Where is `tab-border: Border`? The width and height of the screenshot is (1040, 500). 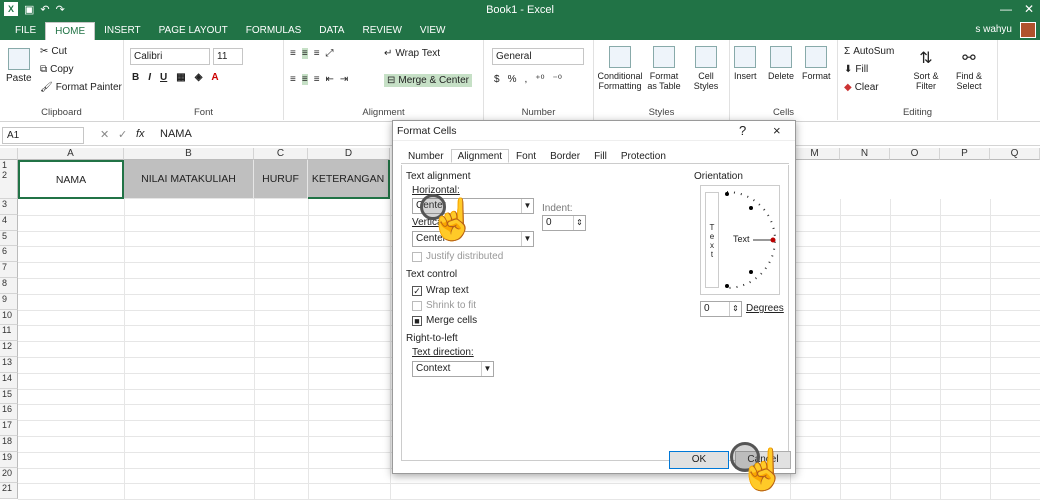 tab-border: Border is located at coordinates (565, 156).